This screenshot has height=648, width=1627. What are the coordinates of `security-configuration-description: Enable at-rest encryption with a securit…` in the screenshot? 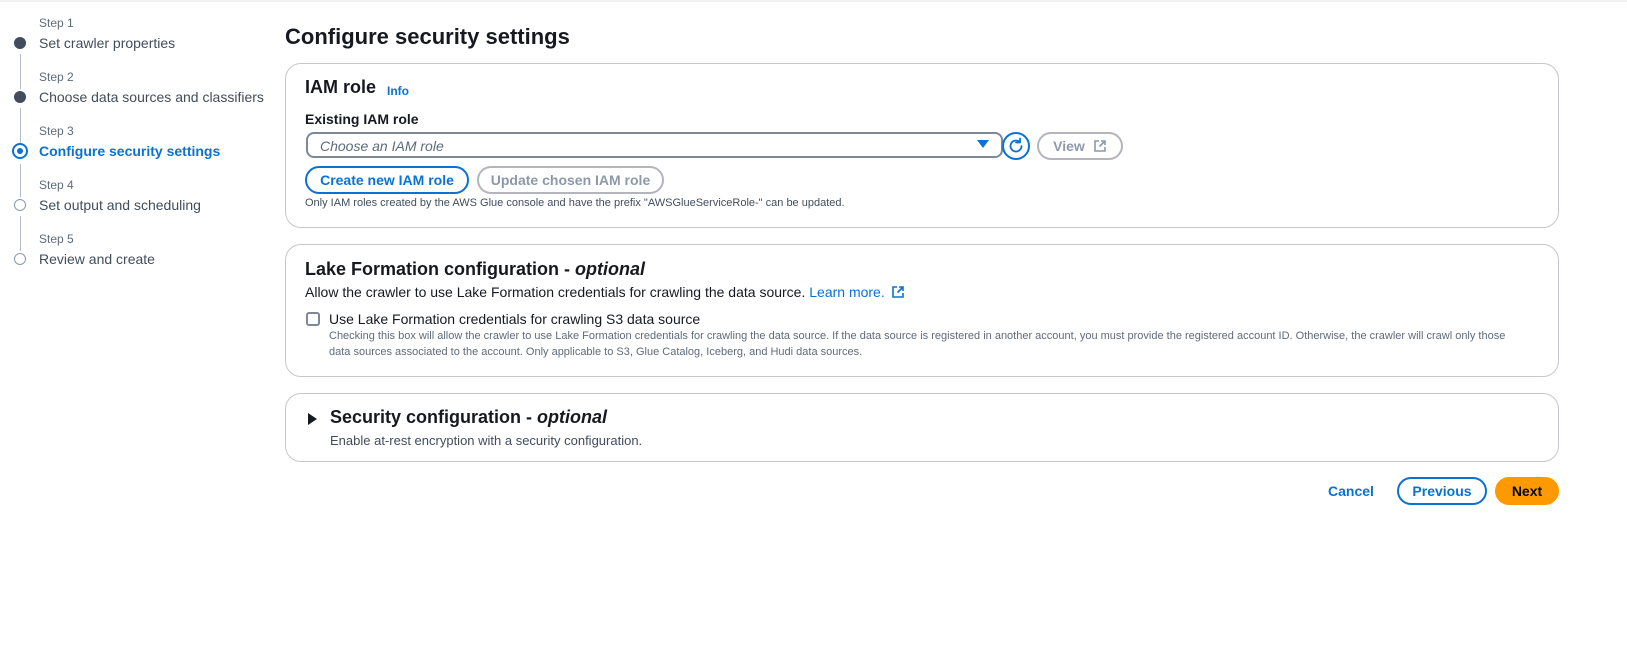 It's located at (486, 440).